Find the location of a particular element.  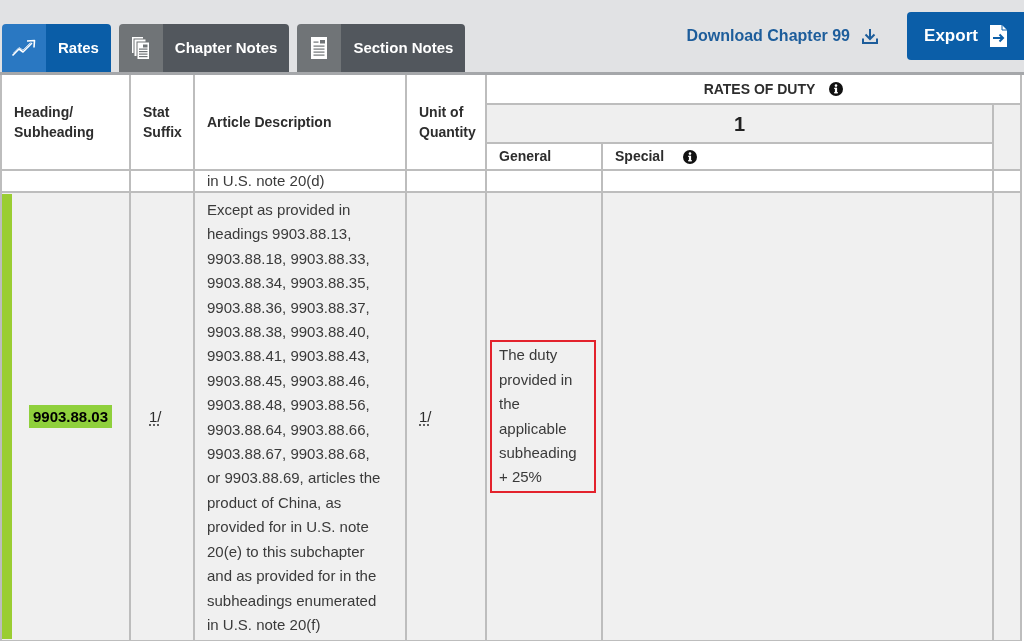

documents-icon is located at coordinates (140, 48).